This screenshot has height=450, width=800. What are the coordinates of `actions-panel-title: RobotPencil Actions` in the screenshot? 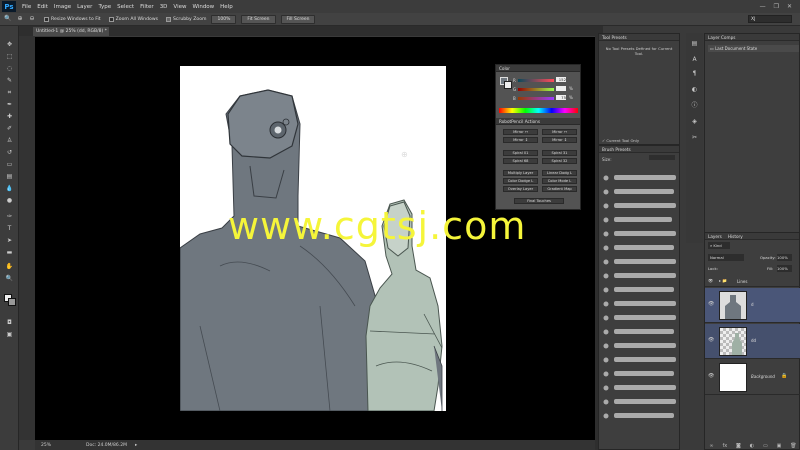 It's located at (538, 121).